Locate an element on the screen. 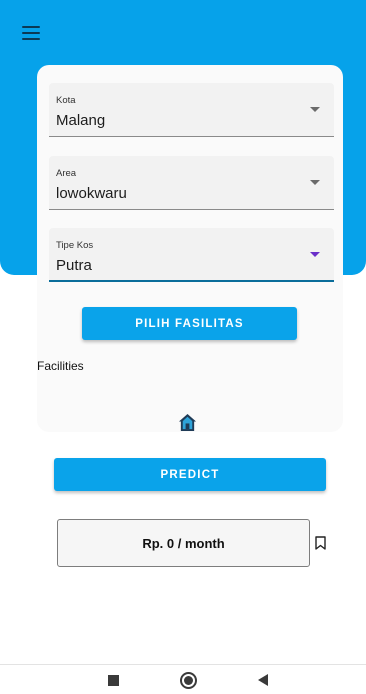 The width and height of the screenshot is (366, 694). tipe-kos-label: Tipe Kos is located at coordinates (75, 245).